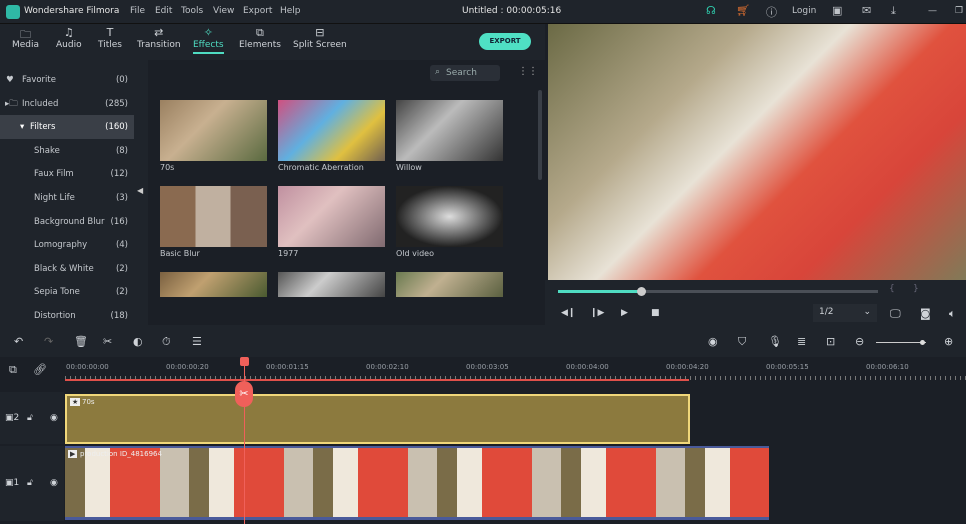  What do you see at coordinates (925, 313) in the screenshot?
I see `snapshot-icon: ◙` at bounding box center [925, 313].